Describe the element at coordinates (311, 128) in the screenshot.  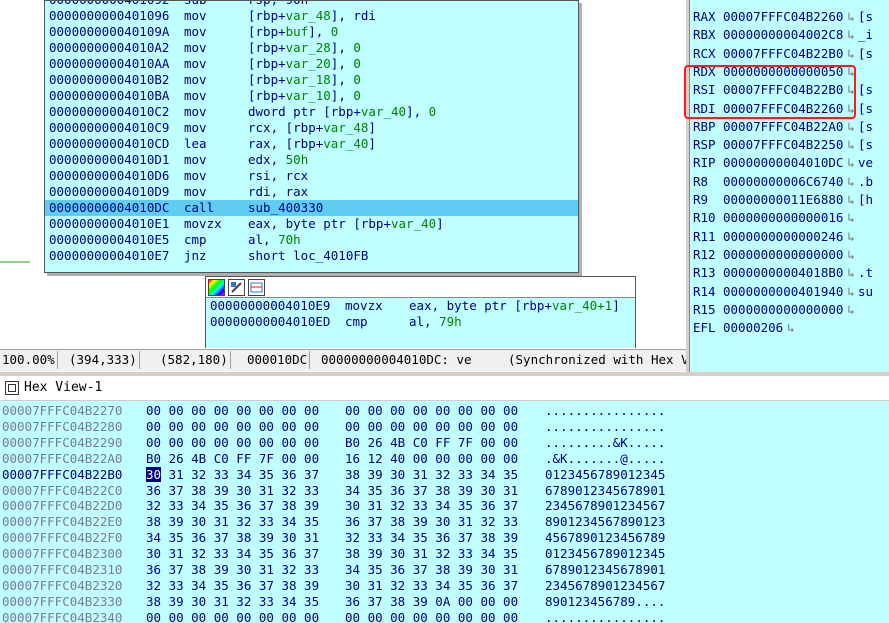
I see `disasm-line: 00000000004010C9 mov rcx, [rbp+var_48]` at that location.